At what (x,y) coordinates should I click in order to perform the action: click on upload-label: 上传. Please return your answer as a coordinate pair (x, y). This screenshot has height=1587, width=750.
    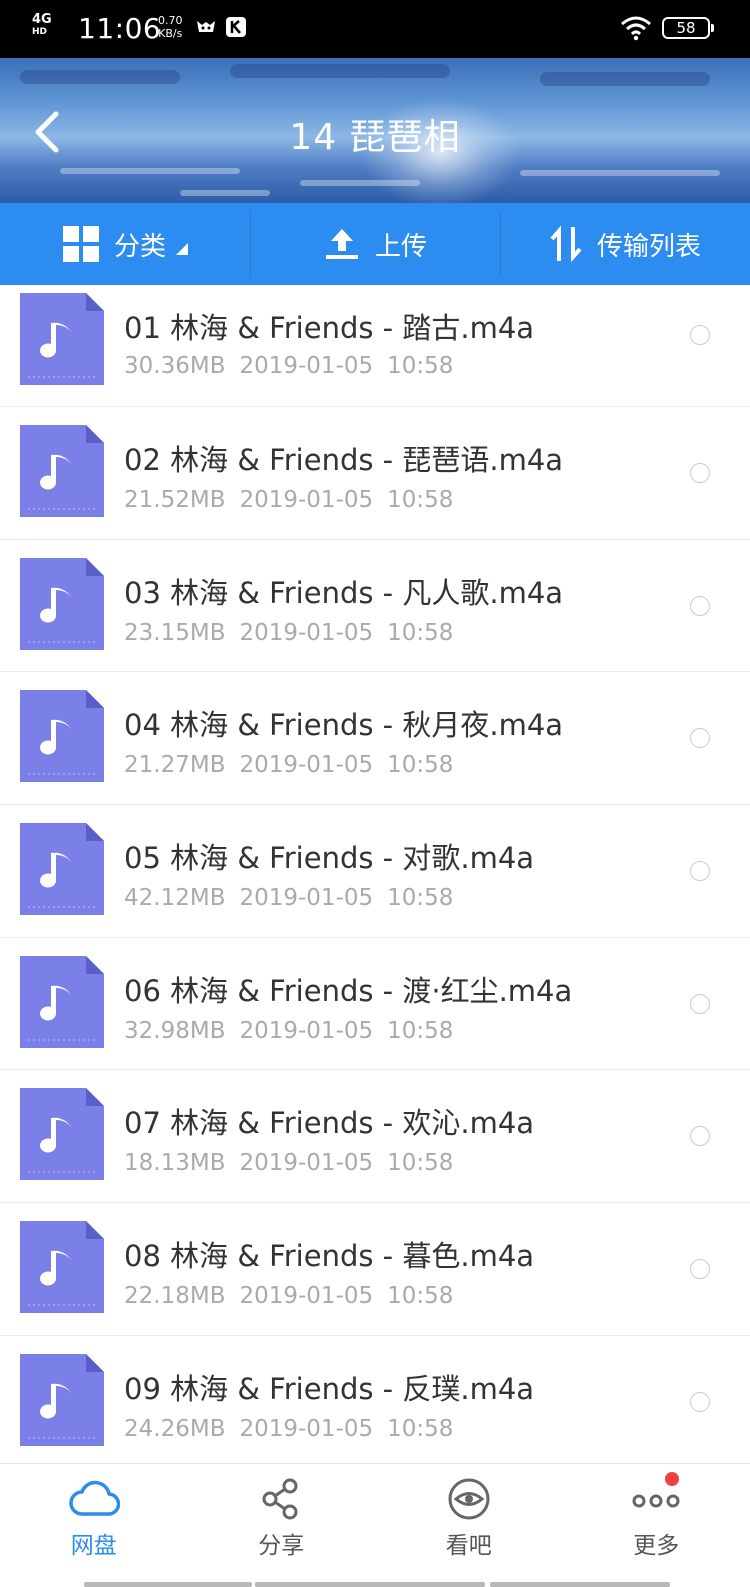
    Looking at the image, I should click on (400, 246).